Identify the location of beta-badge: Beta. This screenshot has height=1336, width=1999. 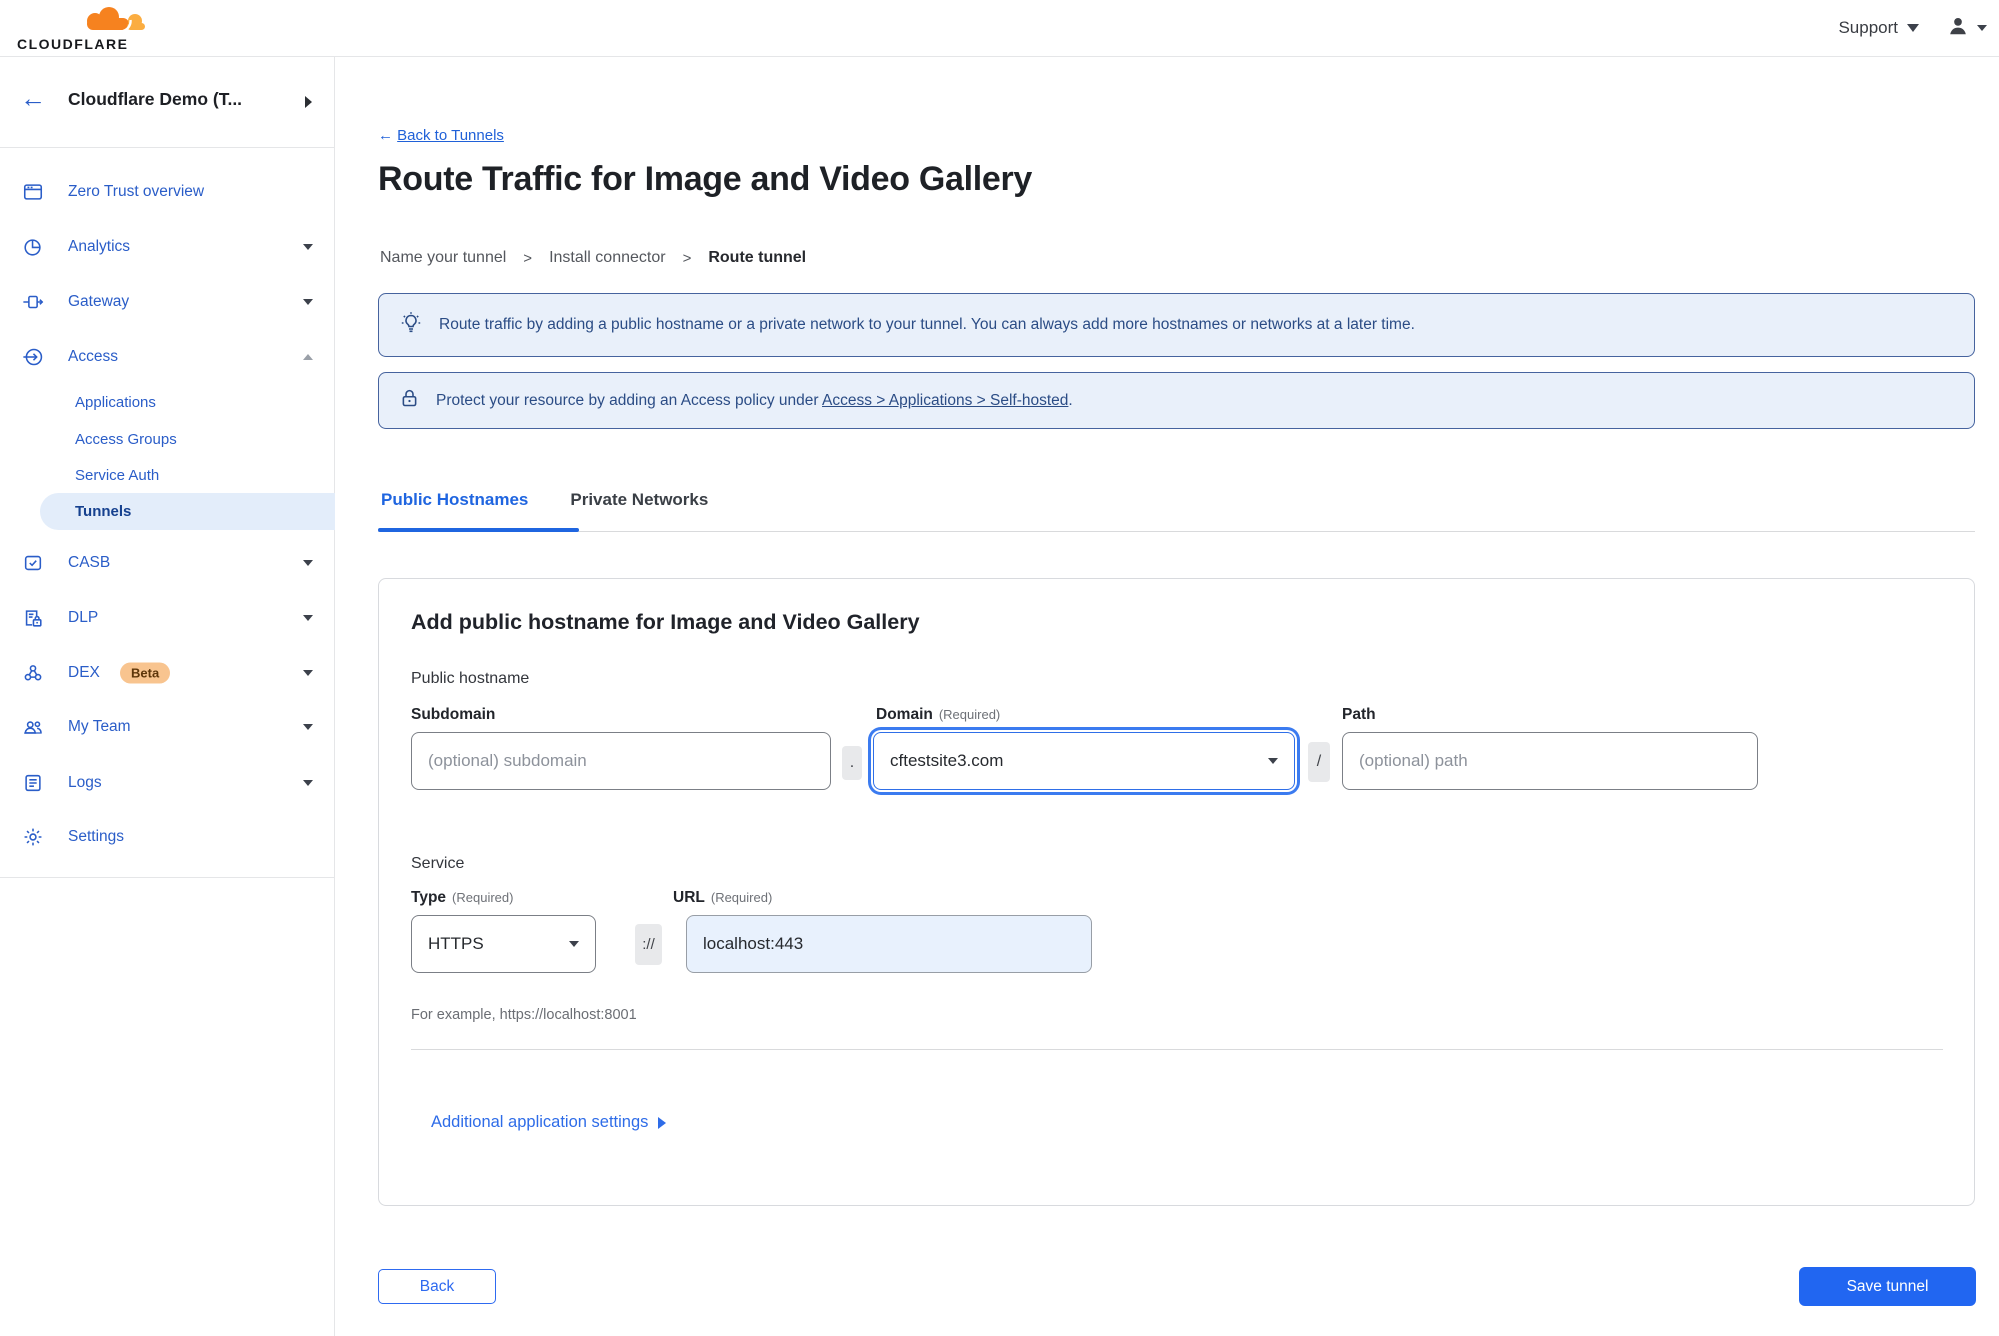
(145, 673).